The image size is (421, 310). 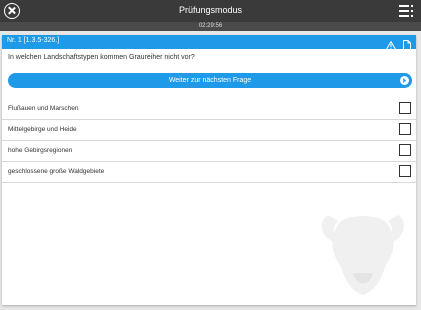 I want to click on answer-option: hohe Gebirgsregionen, so click(x=209, y=151).